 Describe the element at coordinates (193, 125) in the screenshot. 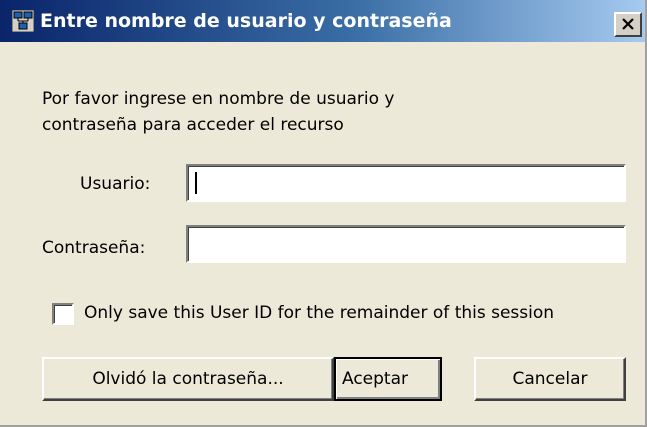

I see `instructions-line-2: contraseña para acceder el recurso` at that location.